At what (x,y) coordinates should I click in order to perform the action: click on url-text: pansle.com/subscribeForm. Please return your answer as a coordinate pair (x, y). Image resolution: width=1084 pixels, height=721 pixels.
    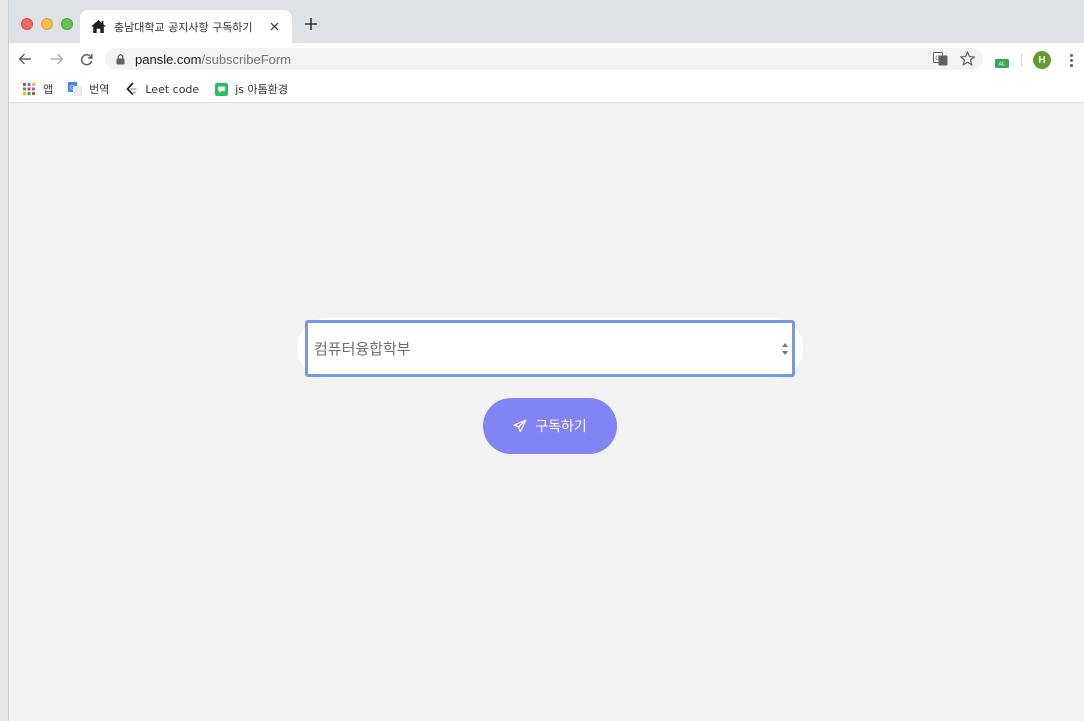
    Looking at the image, I should click on (213, 59).